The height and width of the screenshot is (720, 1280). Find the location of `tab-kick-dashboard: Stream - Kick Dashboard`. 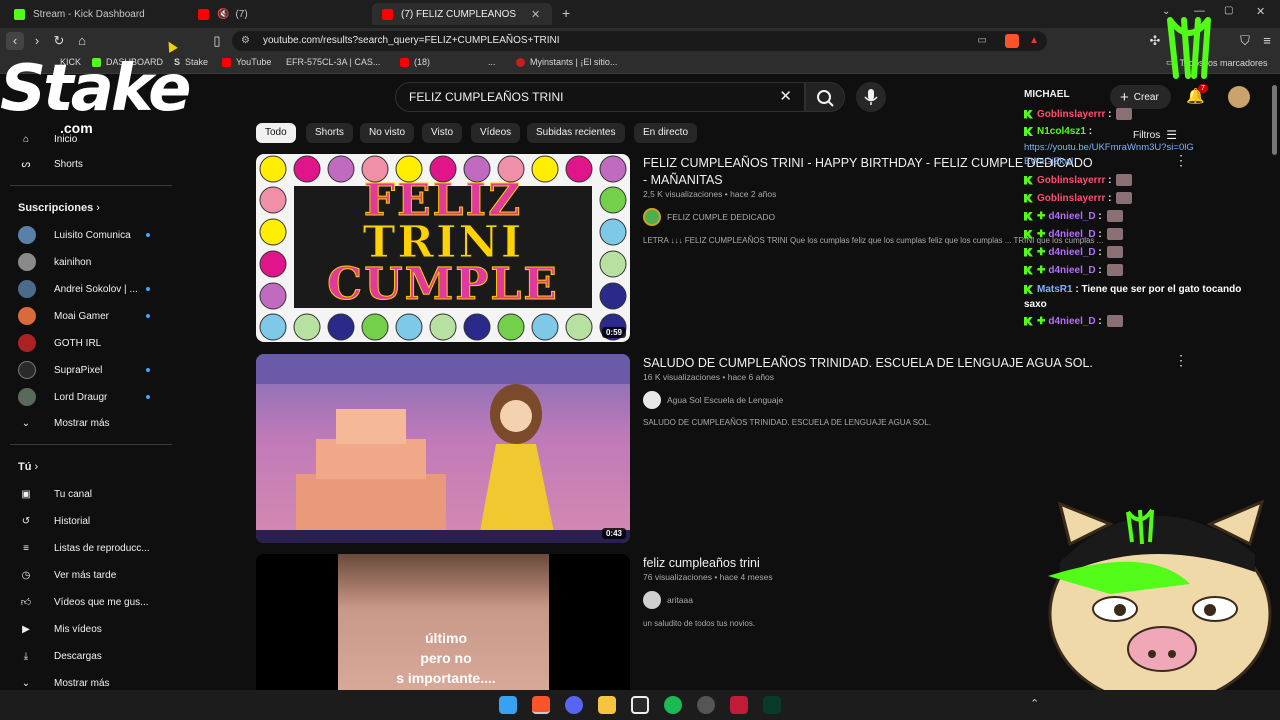

tab-kick-dashboard: Stream - Kick Dashboard is located at coordinates (94, 14).